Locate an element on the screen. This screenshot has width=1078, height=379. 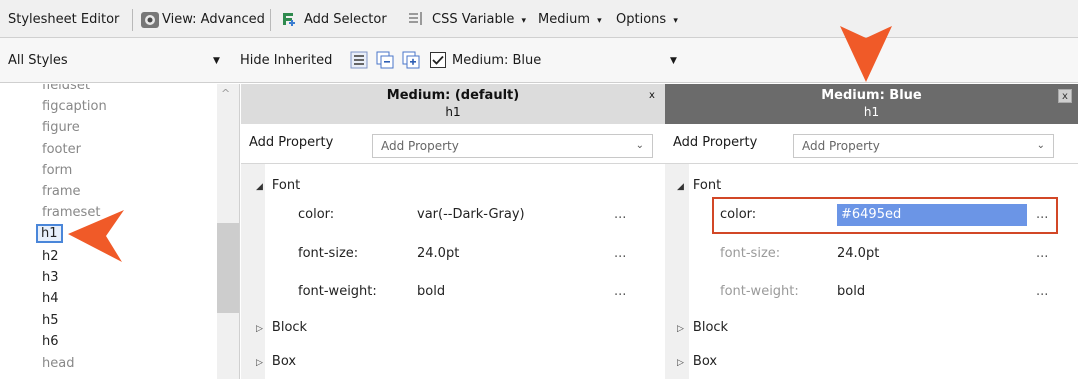
medium-dropdown-arrow-icon: ▼ is located at coordinates (673, 61).